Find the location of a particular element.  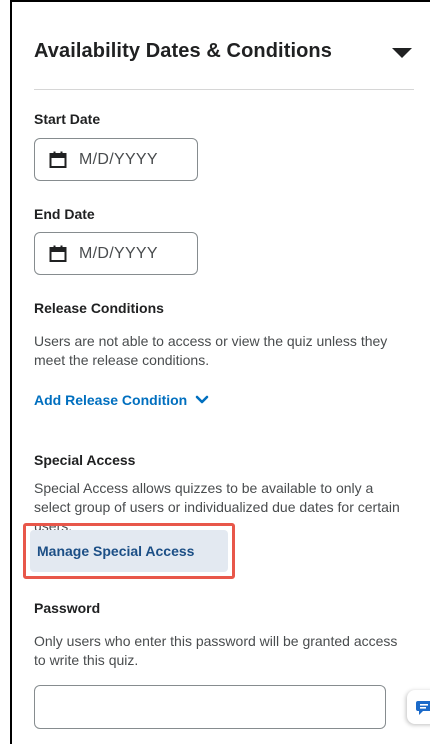

add-release-condition-link: Add Release Condition is located at coordinates (121, 400).